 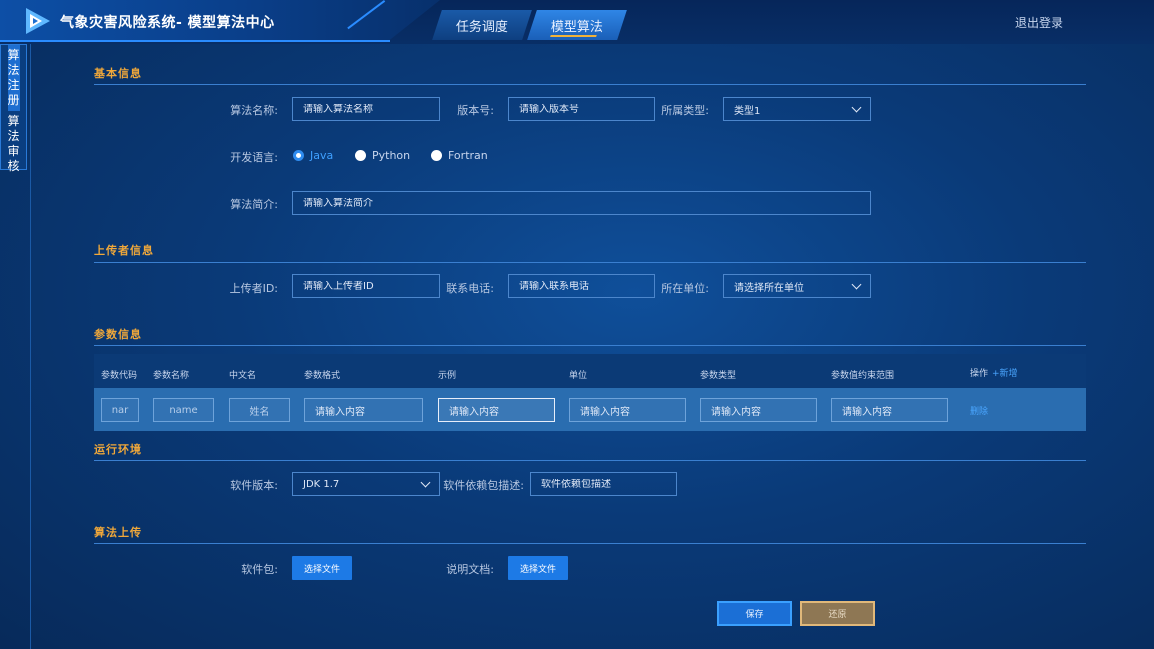 I want to click on radio-python: Python, so click(x=382, y=155).